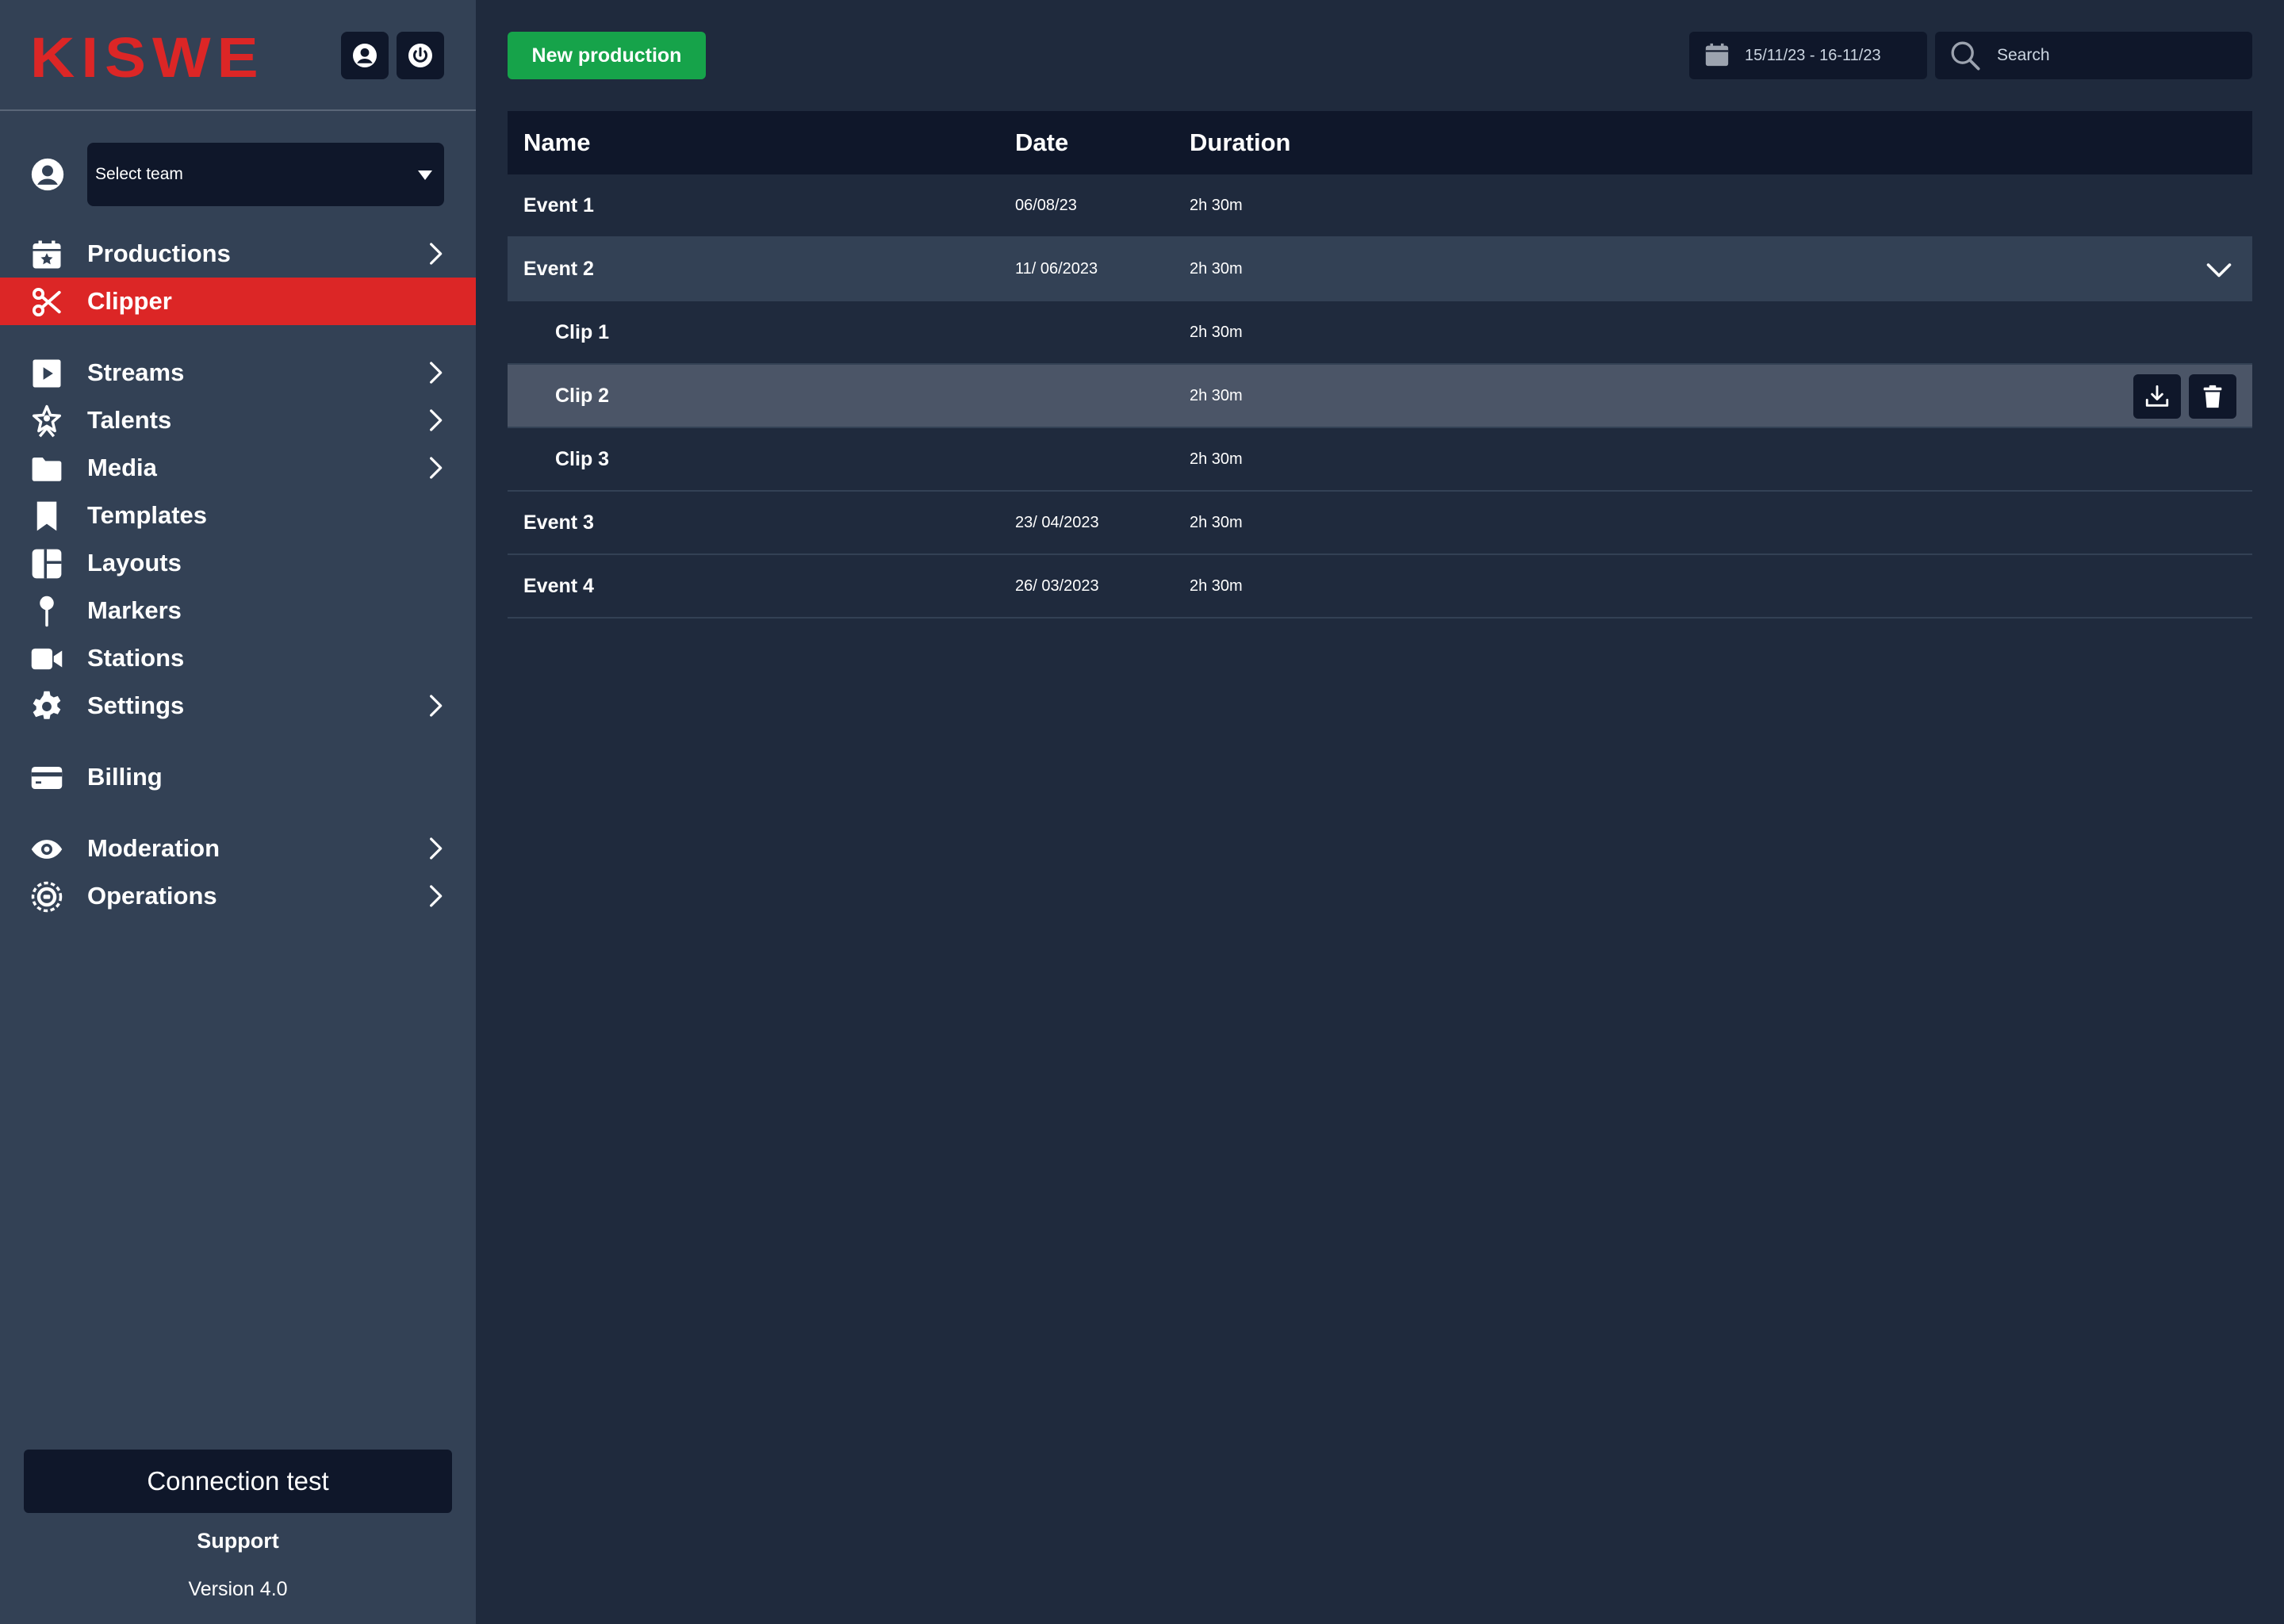 This screenshot has width=2284, height=1624. I want to click on sidebar-item-label: Billing, so click(125, 777).